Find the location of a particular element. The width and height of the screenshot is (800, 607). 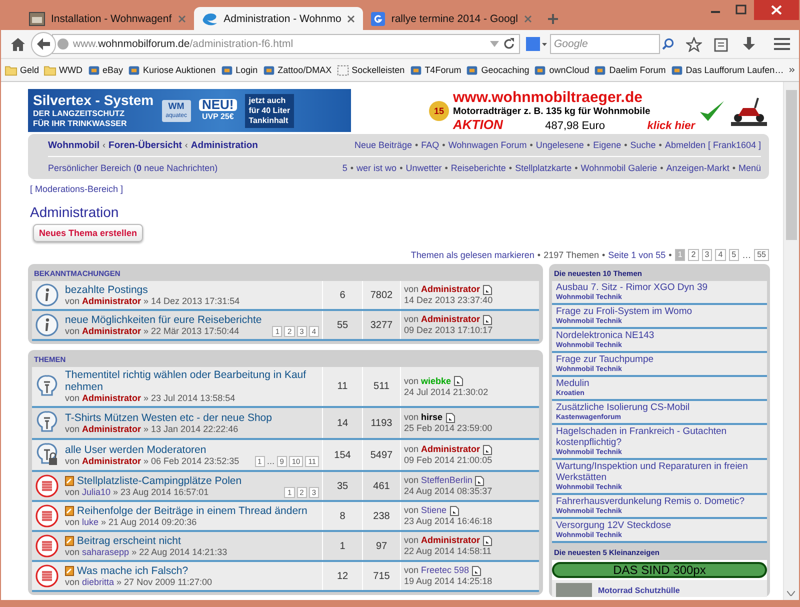

topic-link: Beitrag erscheint nicht is located at coordinates (129, 540).